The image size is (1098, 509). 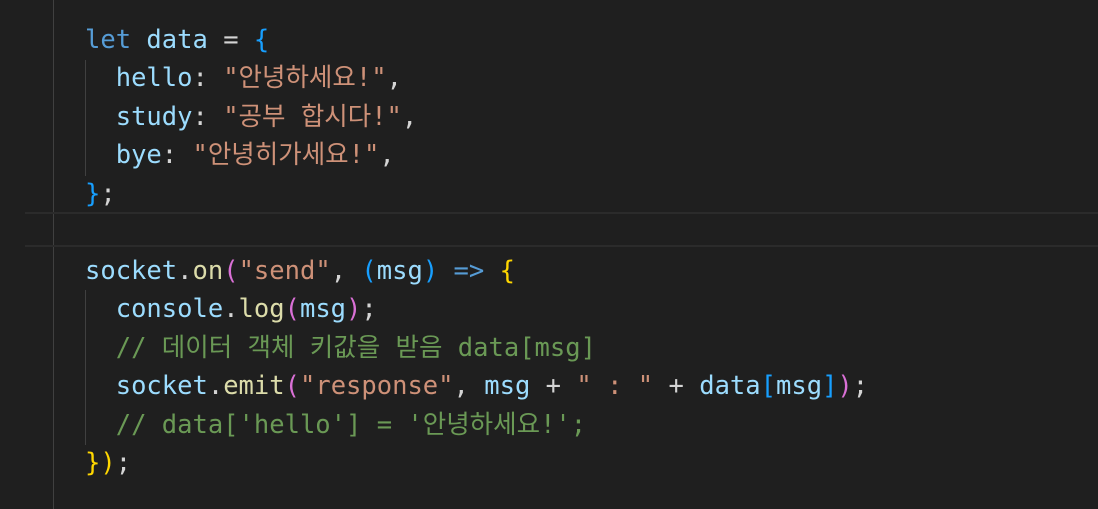 I want to click on function-name: on, so click(x=208, y=271).